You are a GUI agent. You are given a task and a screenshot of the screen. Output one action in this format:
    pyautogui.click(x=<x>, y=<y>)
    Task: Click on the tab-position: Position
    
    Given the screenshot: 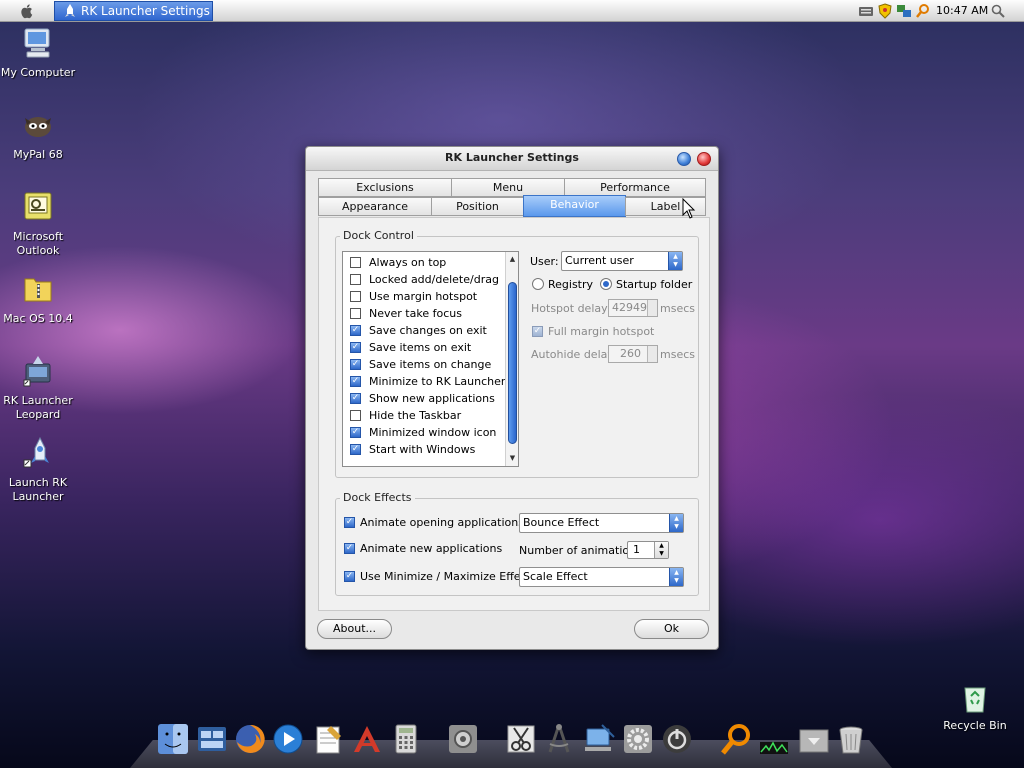 What is the action you would take?
    pyautogui.click(x=477, y=206)
    